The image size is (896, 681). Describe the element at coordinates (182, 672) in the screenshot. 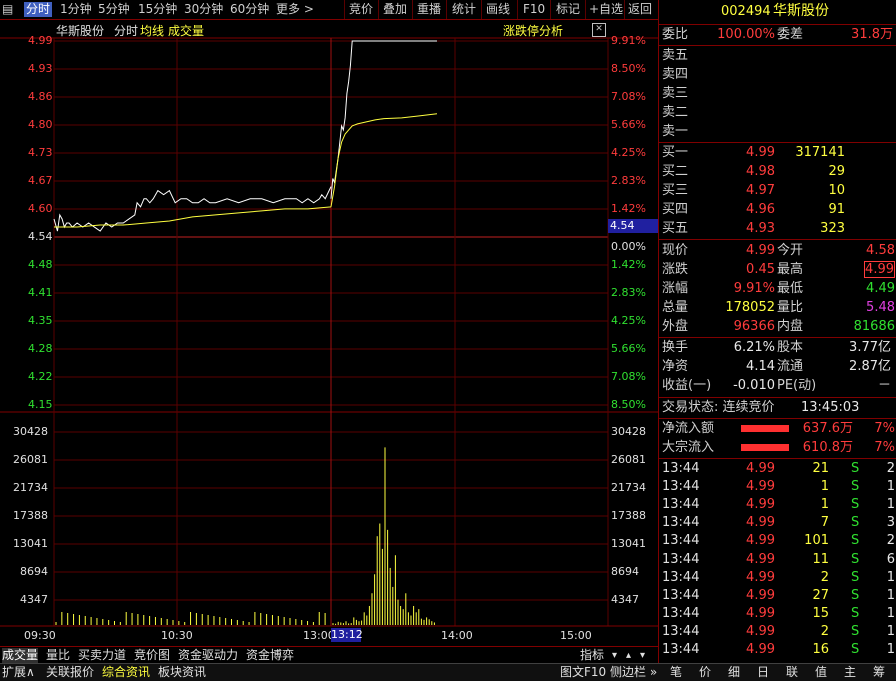

I see `sector-news-tab: 板块资讯` at that location.